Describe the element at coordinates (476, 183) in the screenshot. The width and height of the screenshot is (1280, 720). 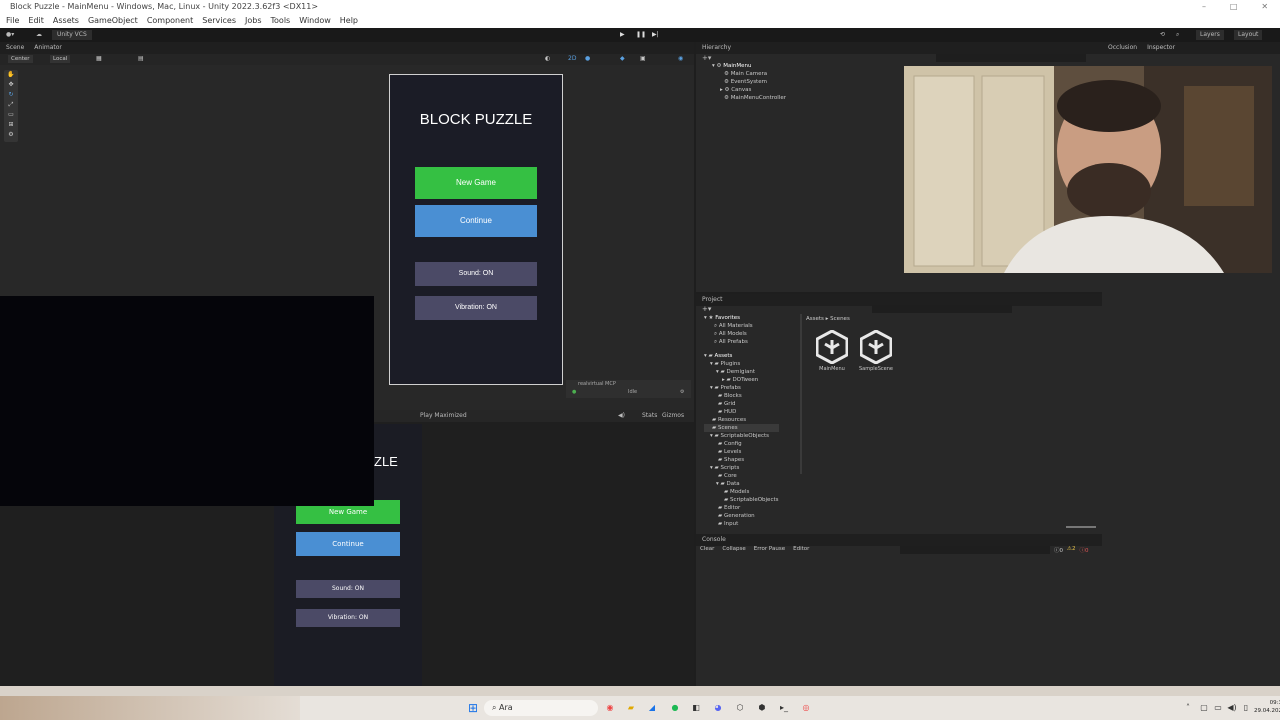
I see `new-game-button: New Game` at that location.